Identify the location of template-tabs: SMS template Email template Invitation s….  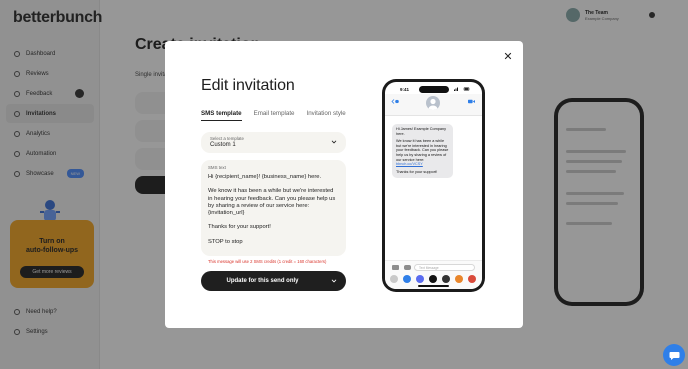
(279, 115).